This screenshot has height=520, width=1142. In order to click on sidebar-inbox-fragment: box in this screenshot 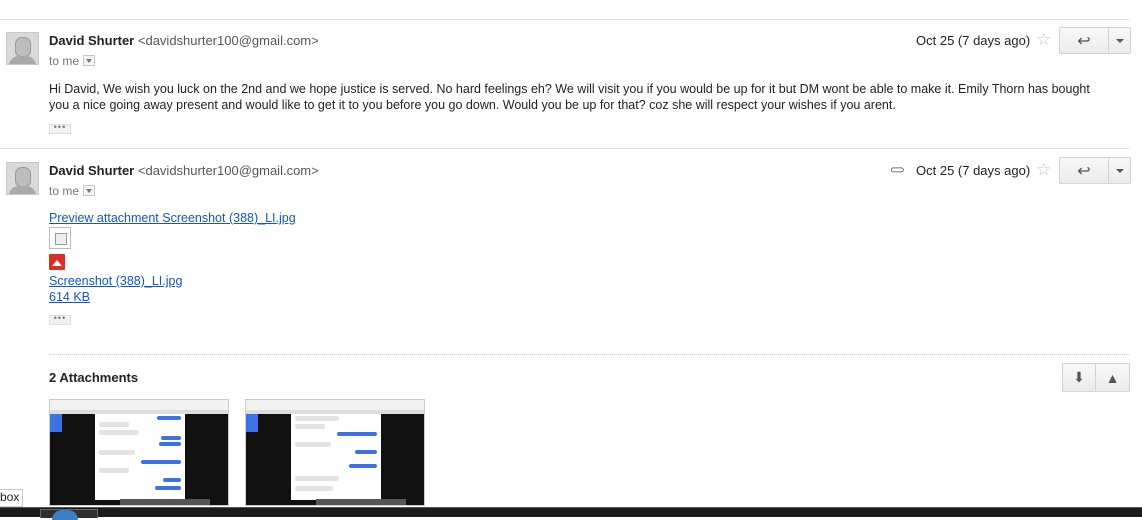, I will do `click(11, 498)`.